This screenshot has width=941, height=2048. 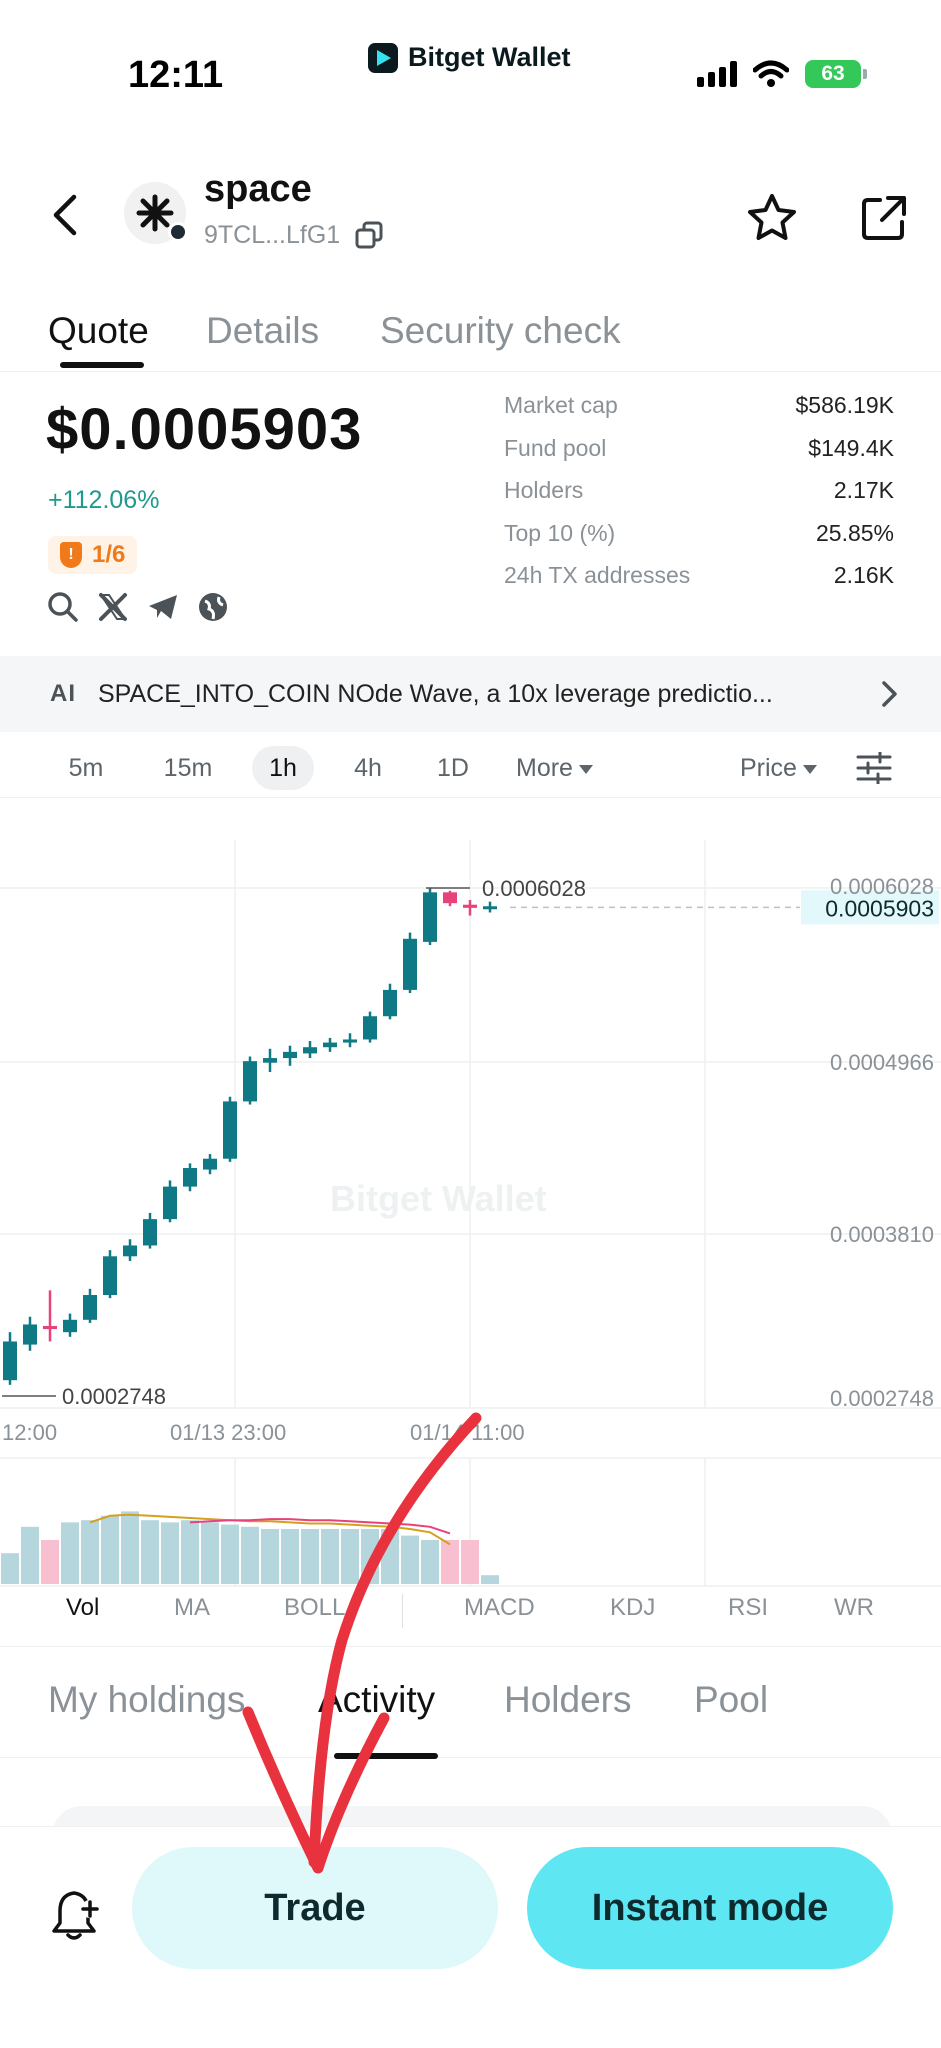 I want to click on website-globe-icon, so click(x=213, y=607).